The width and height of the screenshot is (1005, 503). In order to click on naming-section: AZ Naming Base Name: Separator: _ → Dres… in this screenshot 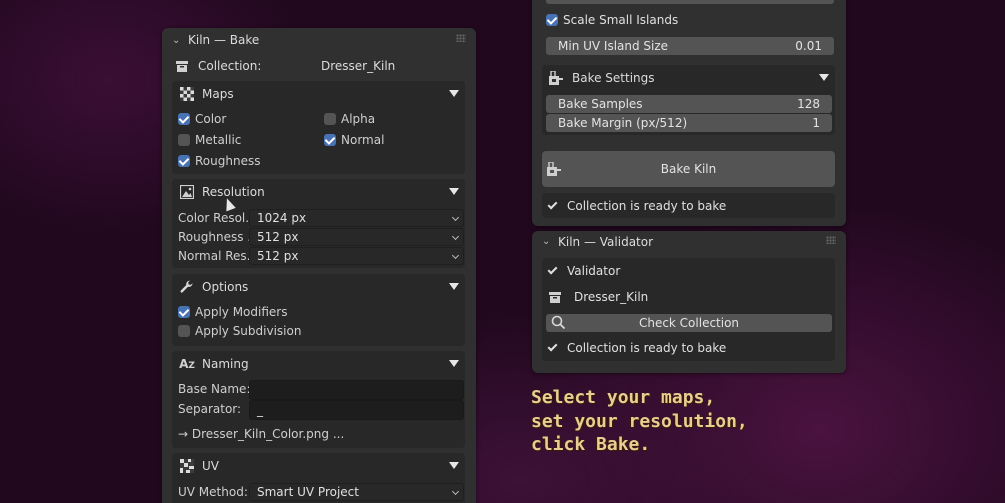, I will do `click(318, 399)`.